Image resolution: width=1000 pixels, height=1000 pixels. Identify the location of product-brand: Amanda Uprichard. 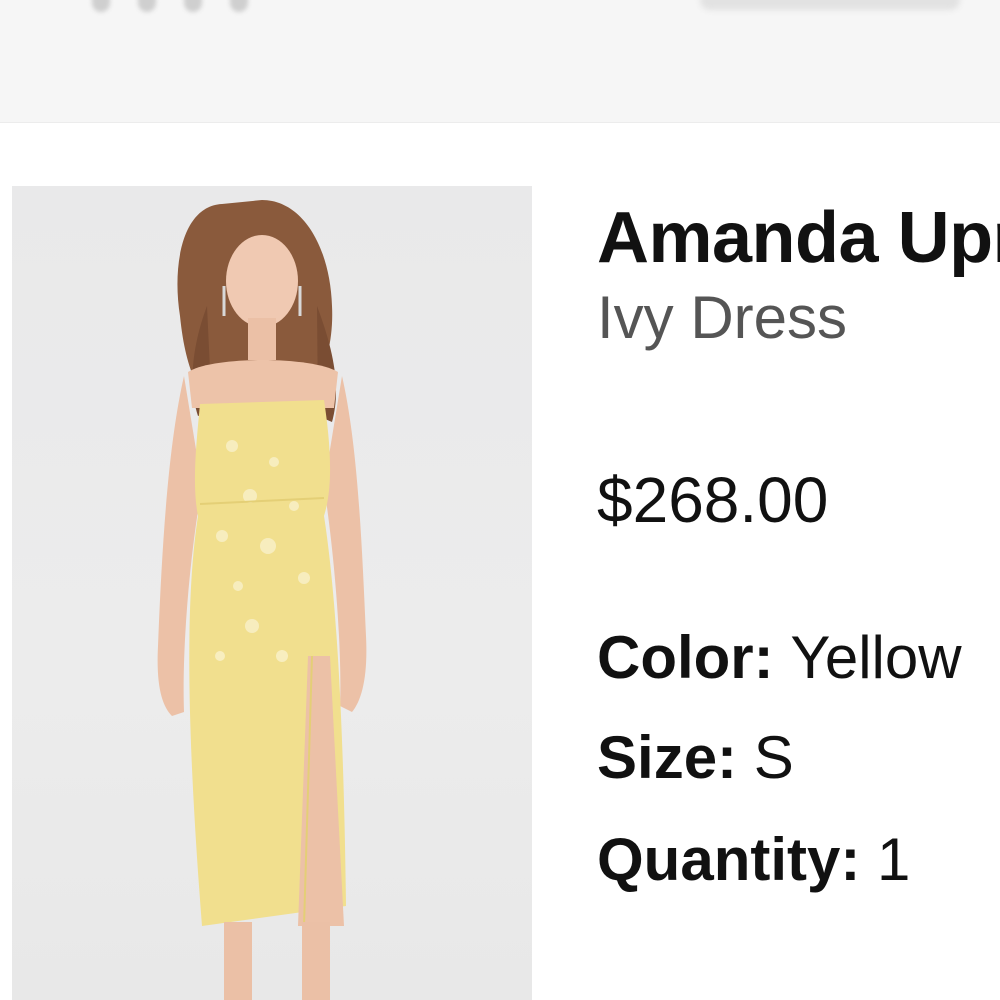
(798, 238).